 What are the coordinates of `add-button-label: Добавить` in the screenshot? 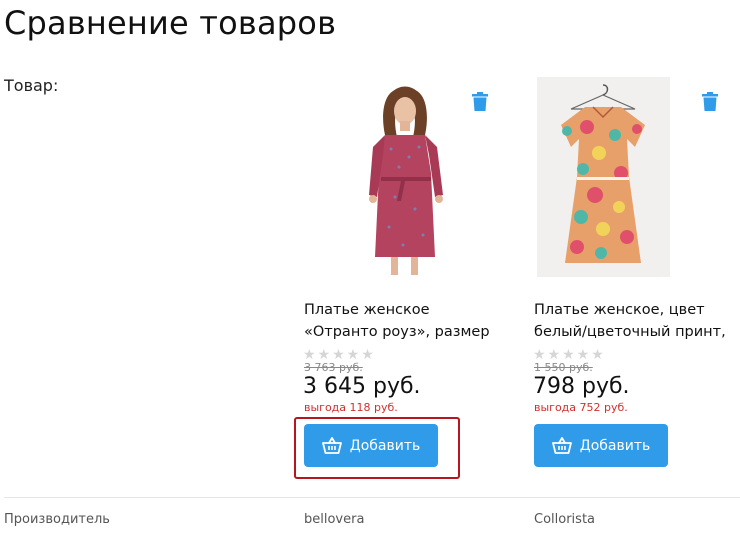 It's located at (615, 445).